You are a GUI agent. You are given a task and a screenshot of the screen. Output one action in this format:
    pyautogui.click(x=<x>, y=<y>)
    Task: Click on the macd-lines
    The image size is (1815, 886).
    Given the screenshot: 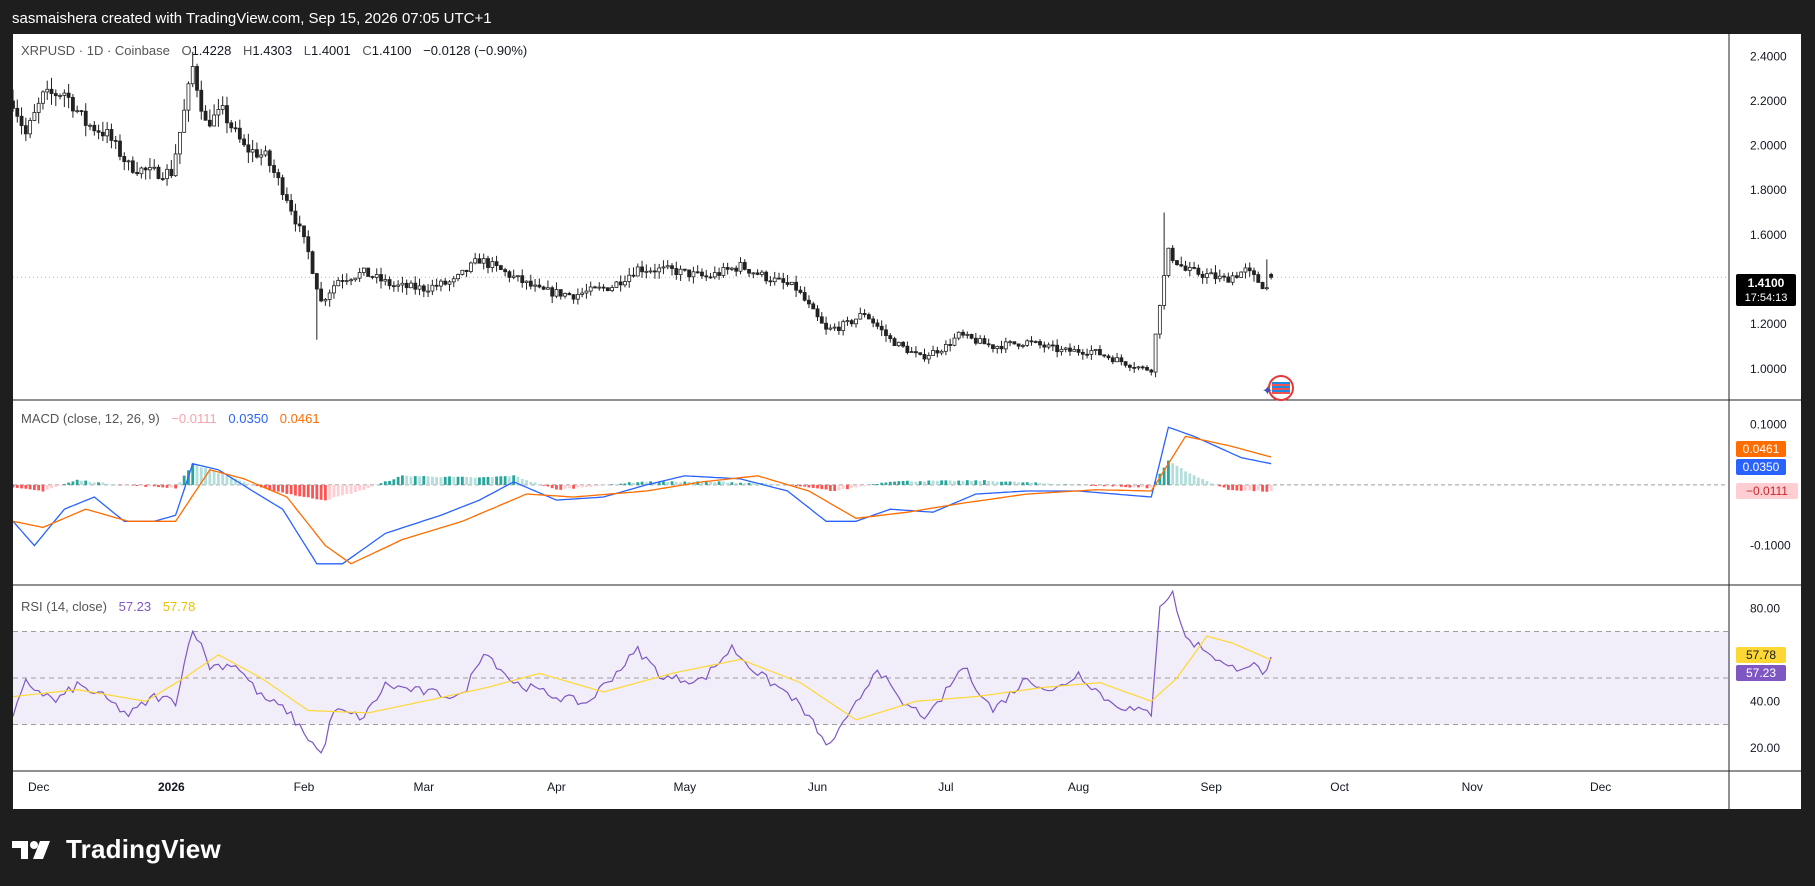 What is the action you would take?
    pyautogui.click(x=642, y=495)
    